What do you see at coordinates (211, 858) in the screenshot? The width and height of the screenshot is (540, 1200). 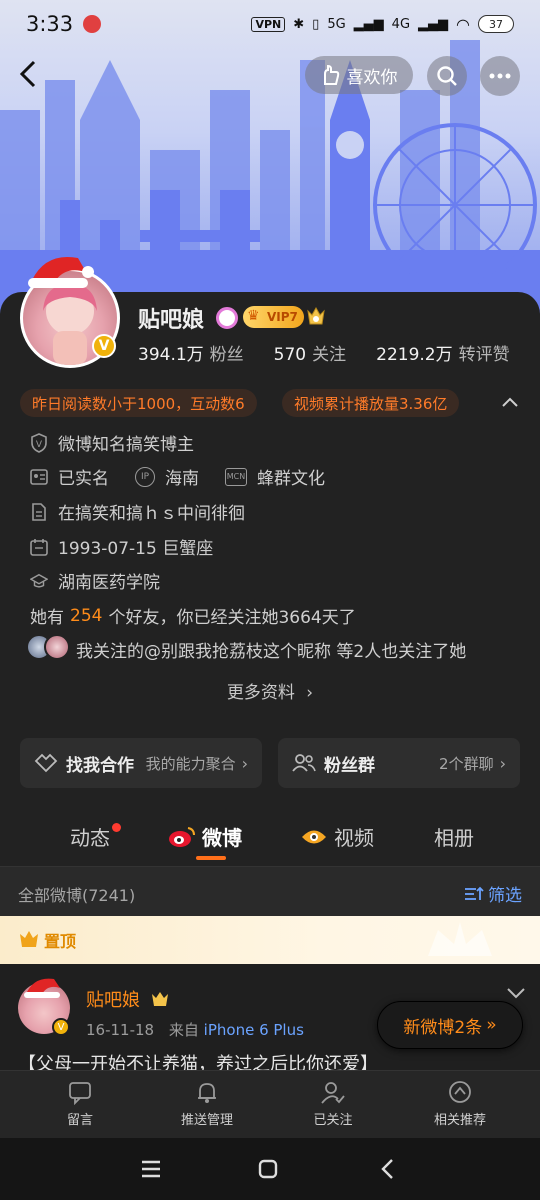 I see `active-tab-indicator` at bounding box center [211, 858].